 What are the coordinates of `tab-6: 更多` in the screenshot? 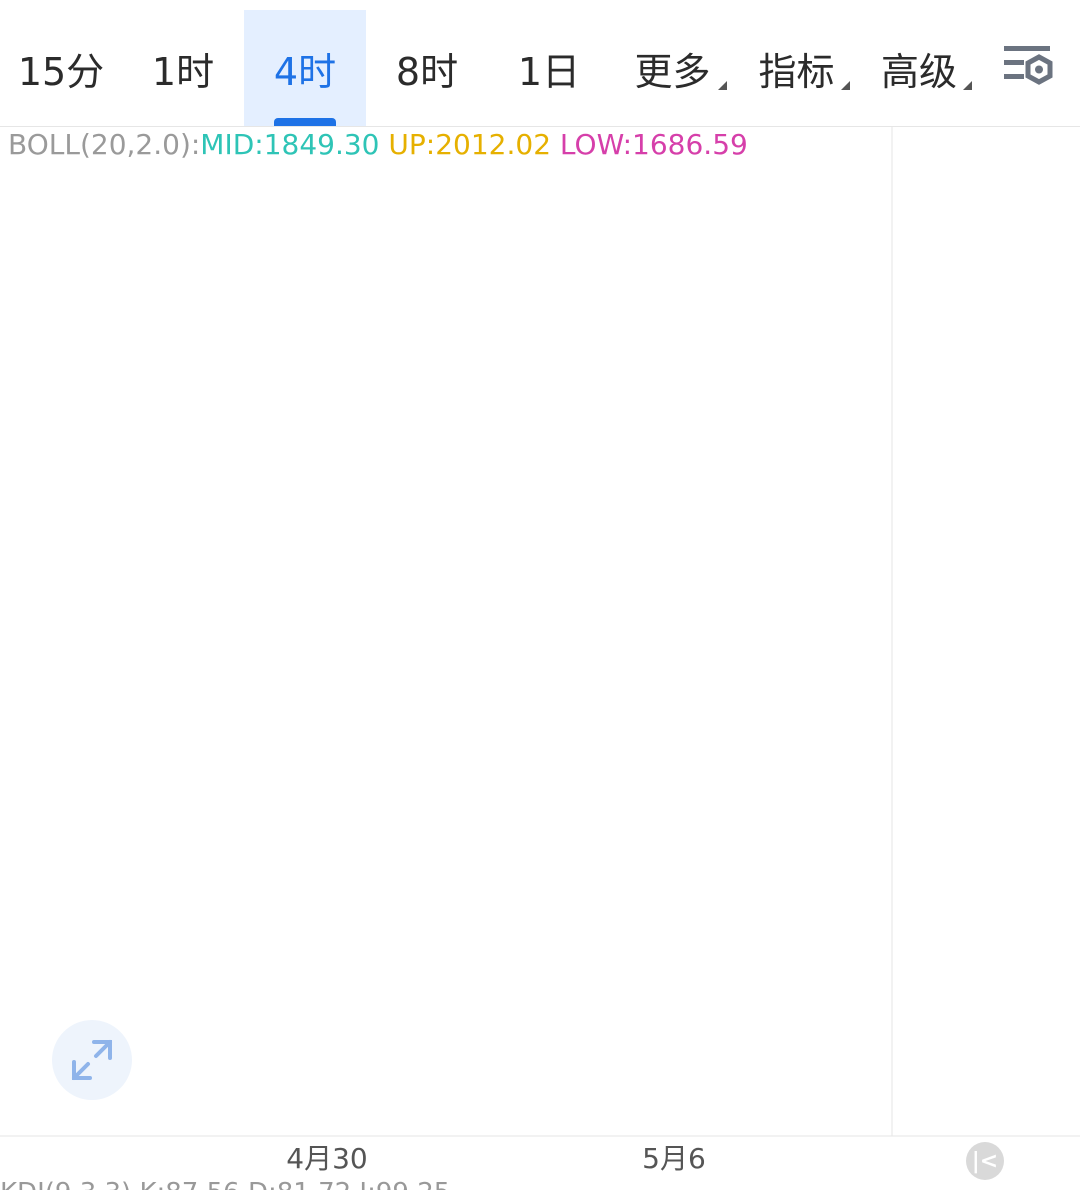 It's located at (672, 68).